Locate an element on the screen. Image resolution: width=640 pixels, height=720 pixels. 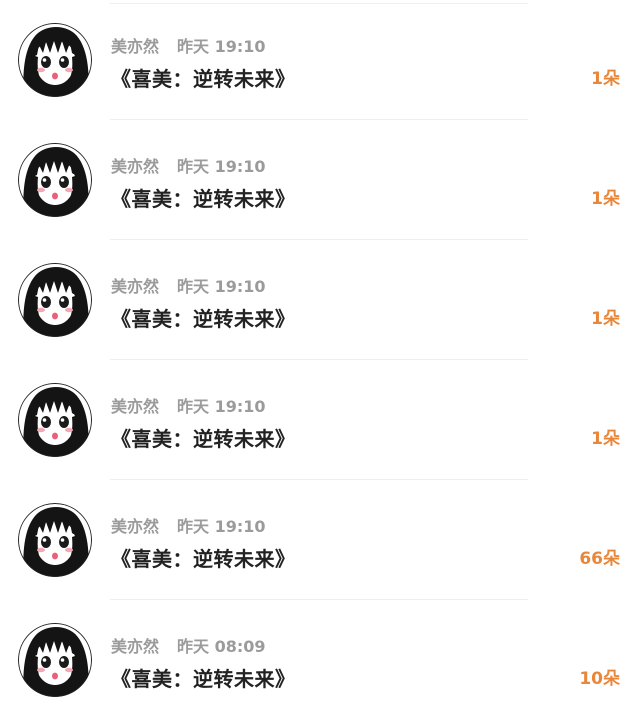
record-meta: 美亦然 昨天 08:09 is located at coordinates (188, 647).